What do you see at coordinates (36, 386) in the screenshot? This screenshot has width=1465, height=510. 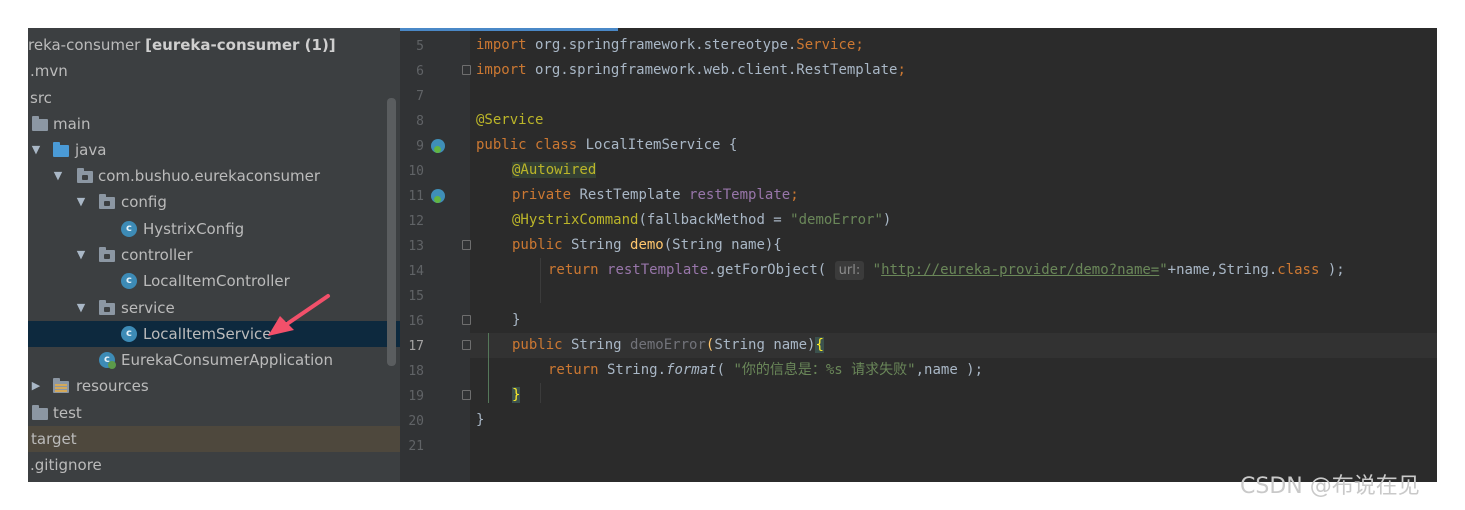 I see `collapse-arrow-icon: ▶` at bounding box center [36, 386].